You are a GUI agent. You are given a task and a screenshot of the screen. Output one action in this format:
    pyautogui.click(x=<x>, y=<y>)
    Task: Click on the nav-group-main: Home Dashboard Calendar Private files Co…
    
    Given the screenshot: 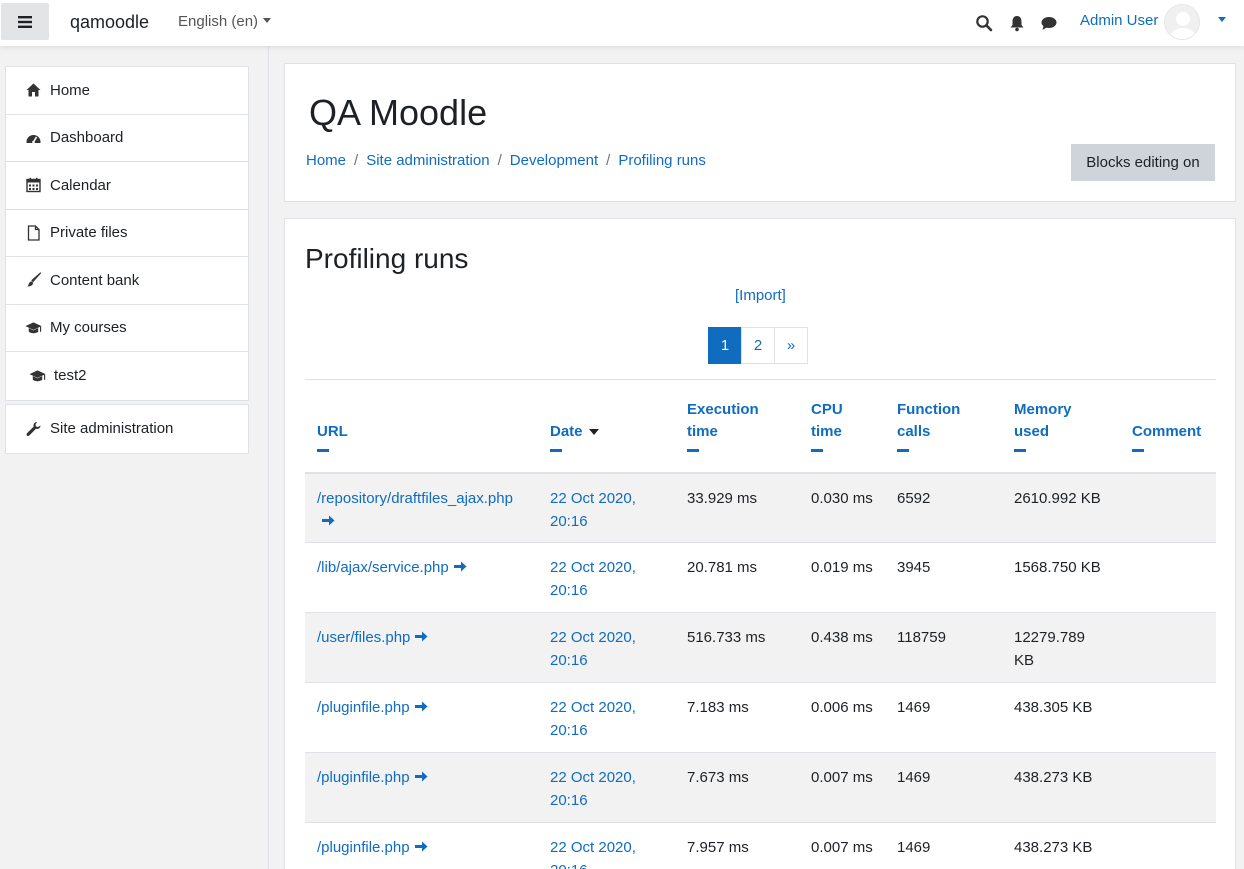 What is the action you would take?
    pyautogui.click(x=127, y=233)
    